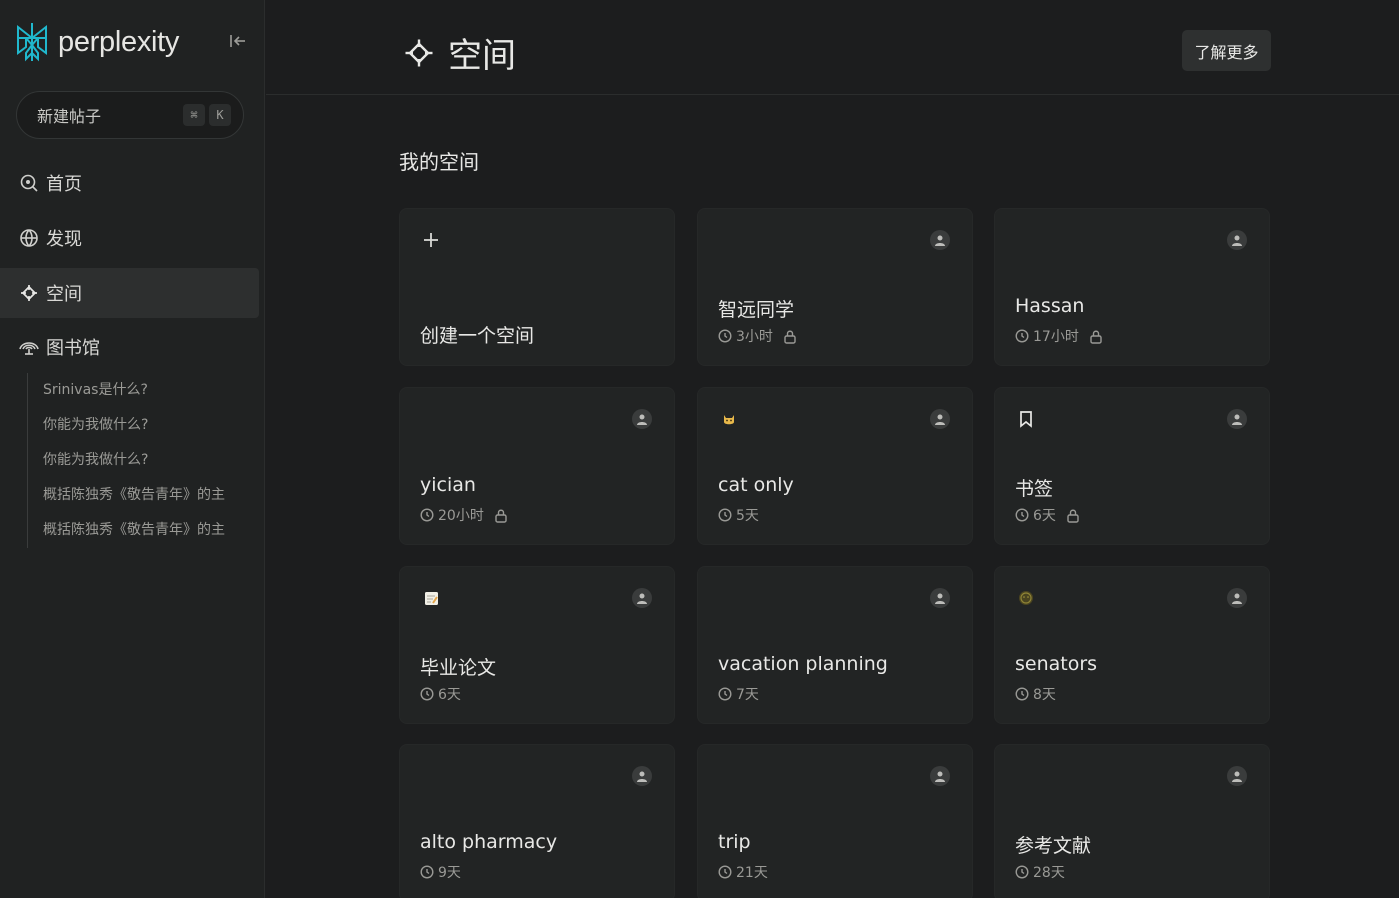 This screenshot has width=1399, height=898. I want to click on space-card: 参考文献 28天, so click(1132, 821).